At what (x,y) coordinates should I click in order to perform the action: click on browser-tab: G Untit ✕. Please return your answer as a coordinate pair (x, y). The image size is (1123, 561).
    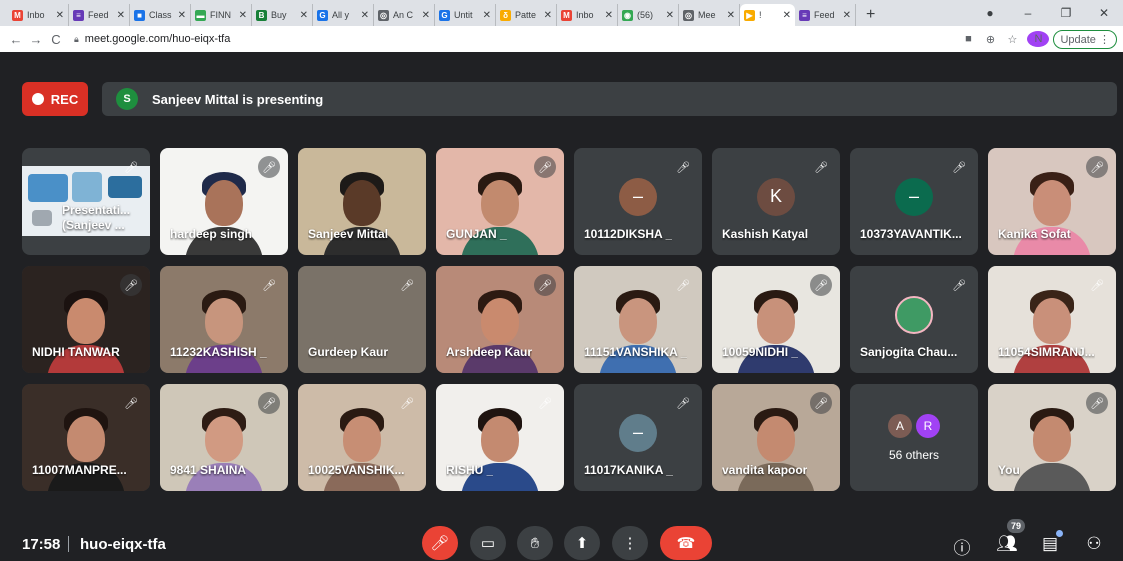
    Looking at the image, I should click on (465, 15).